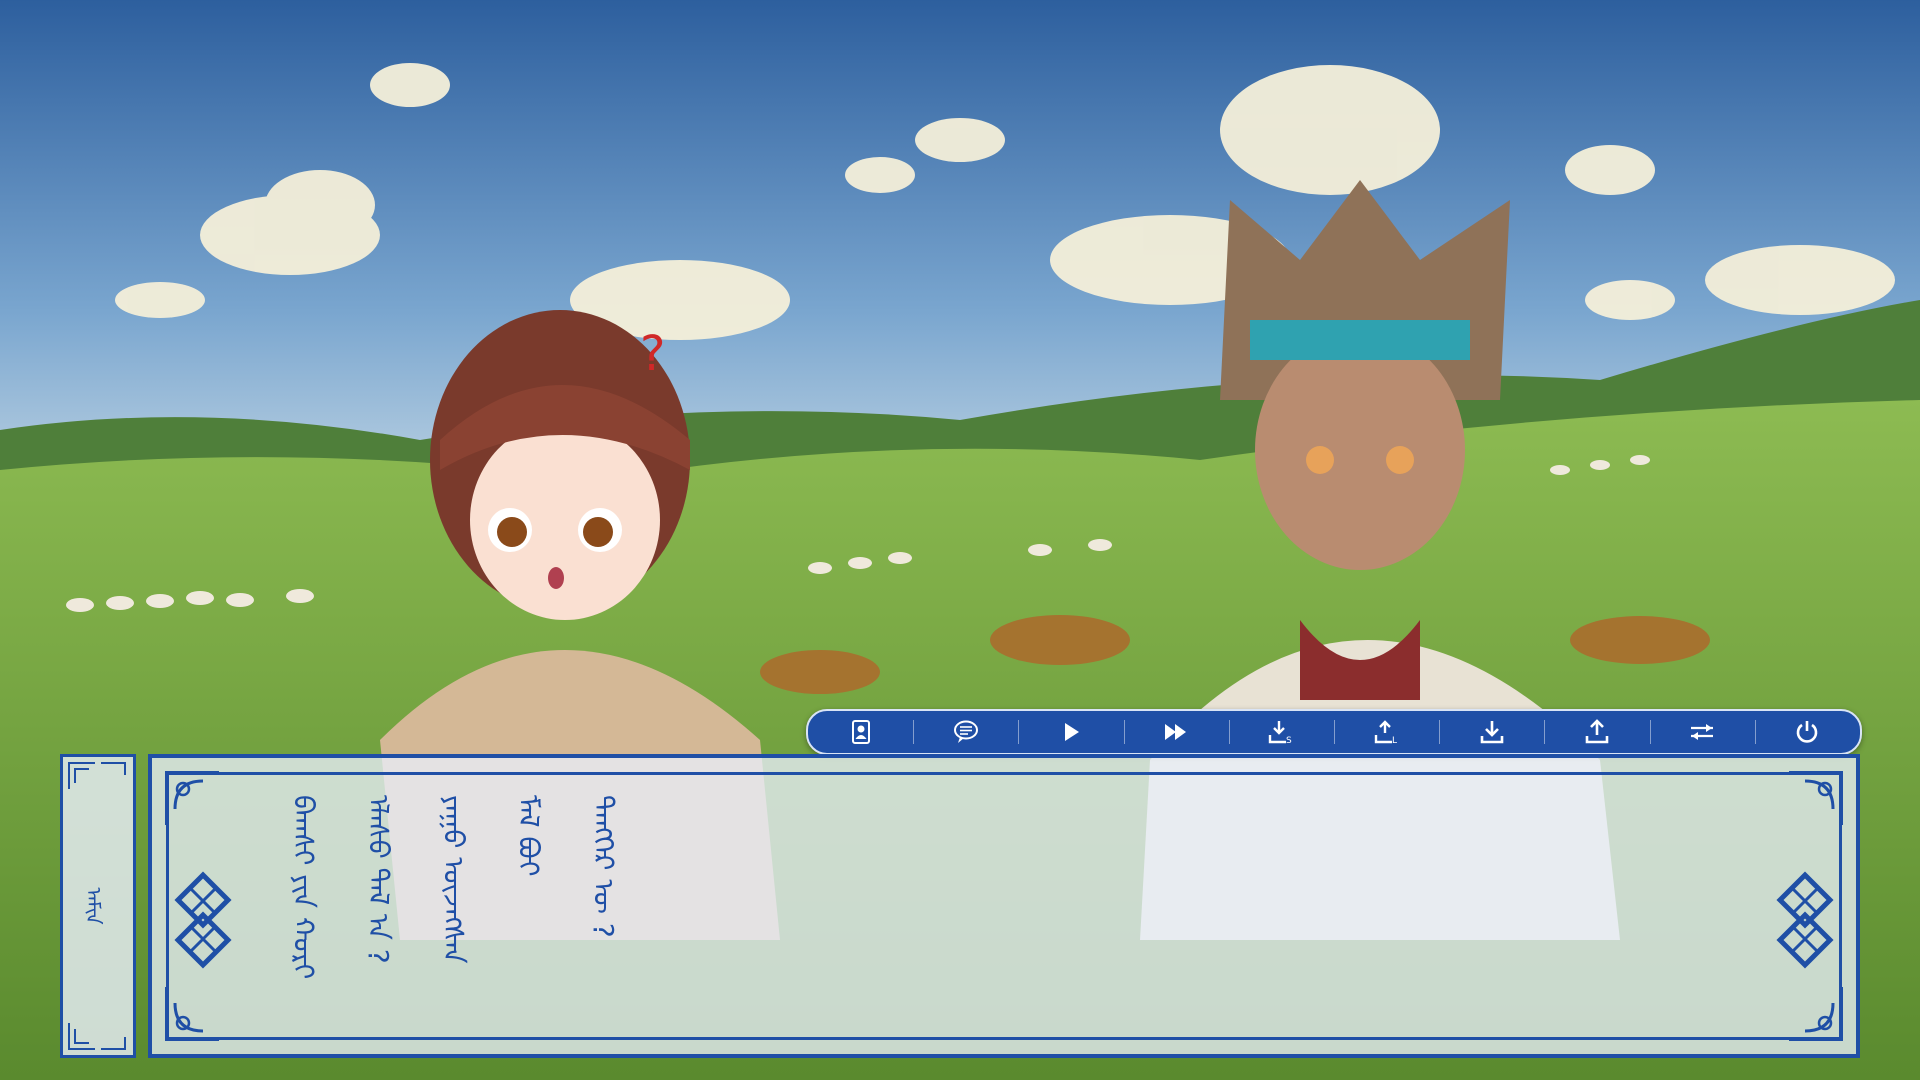 This screenshot has width=1920, height=1080. What do you see at coordinates (303, 887) in the screenshot?
I see `dialog-line: ᠪᠠᠭᠰᠢ ᠶᠢᠨ ᠬᠤᠷᠢ` at bounding box center [303, 887].